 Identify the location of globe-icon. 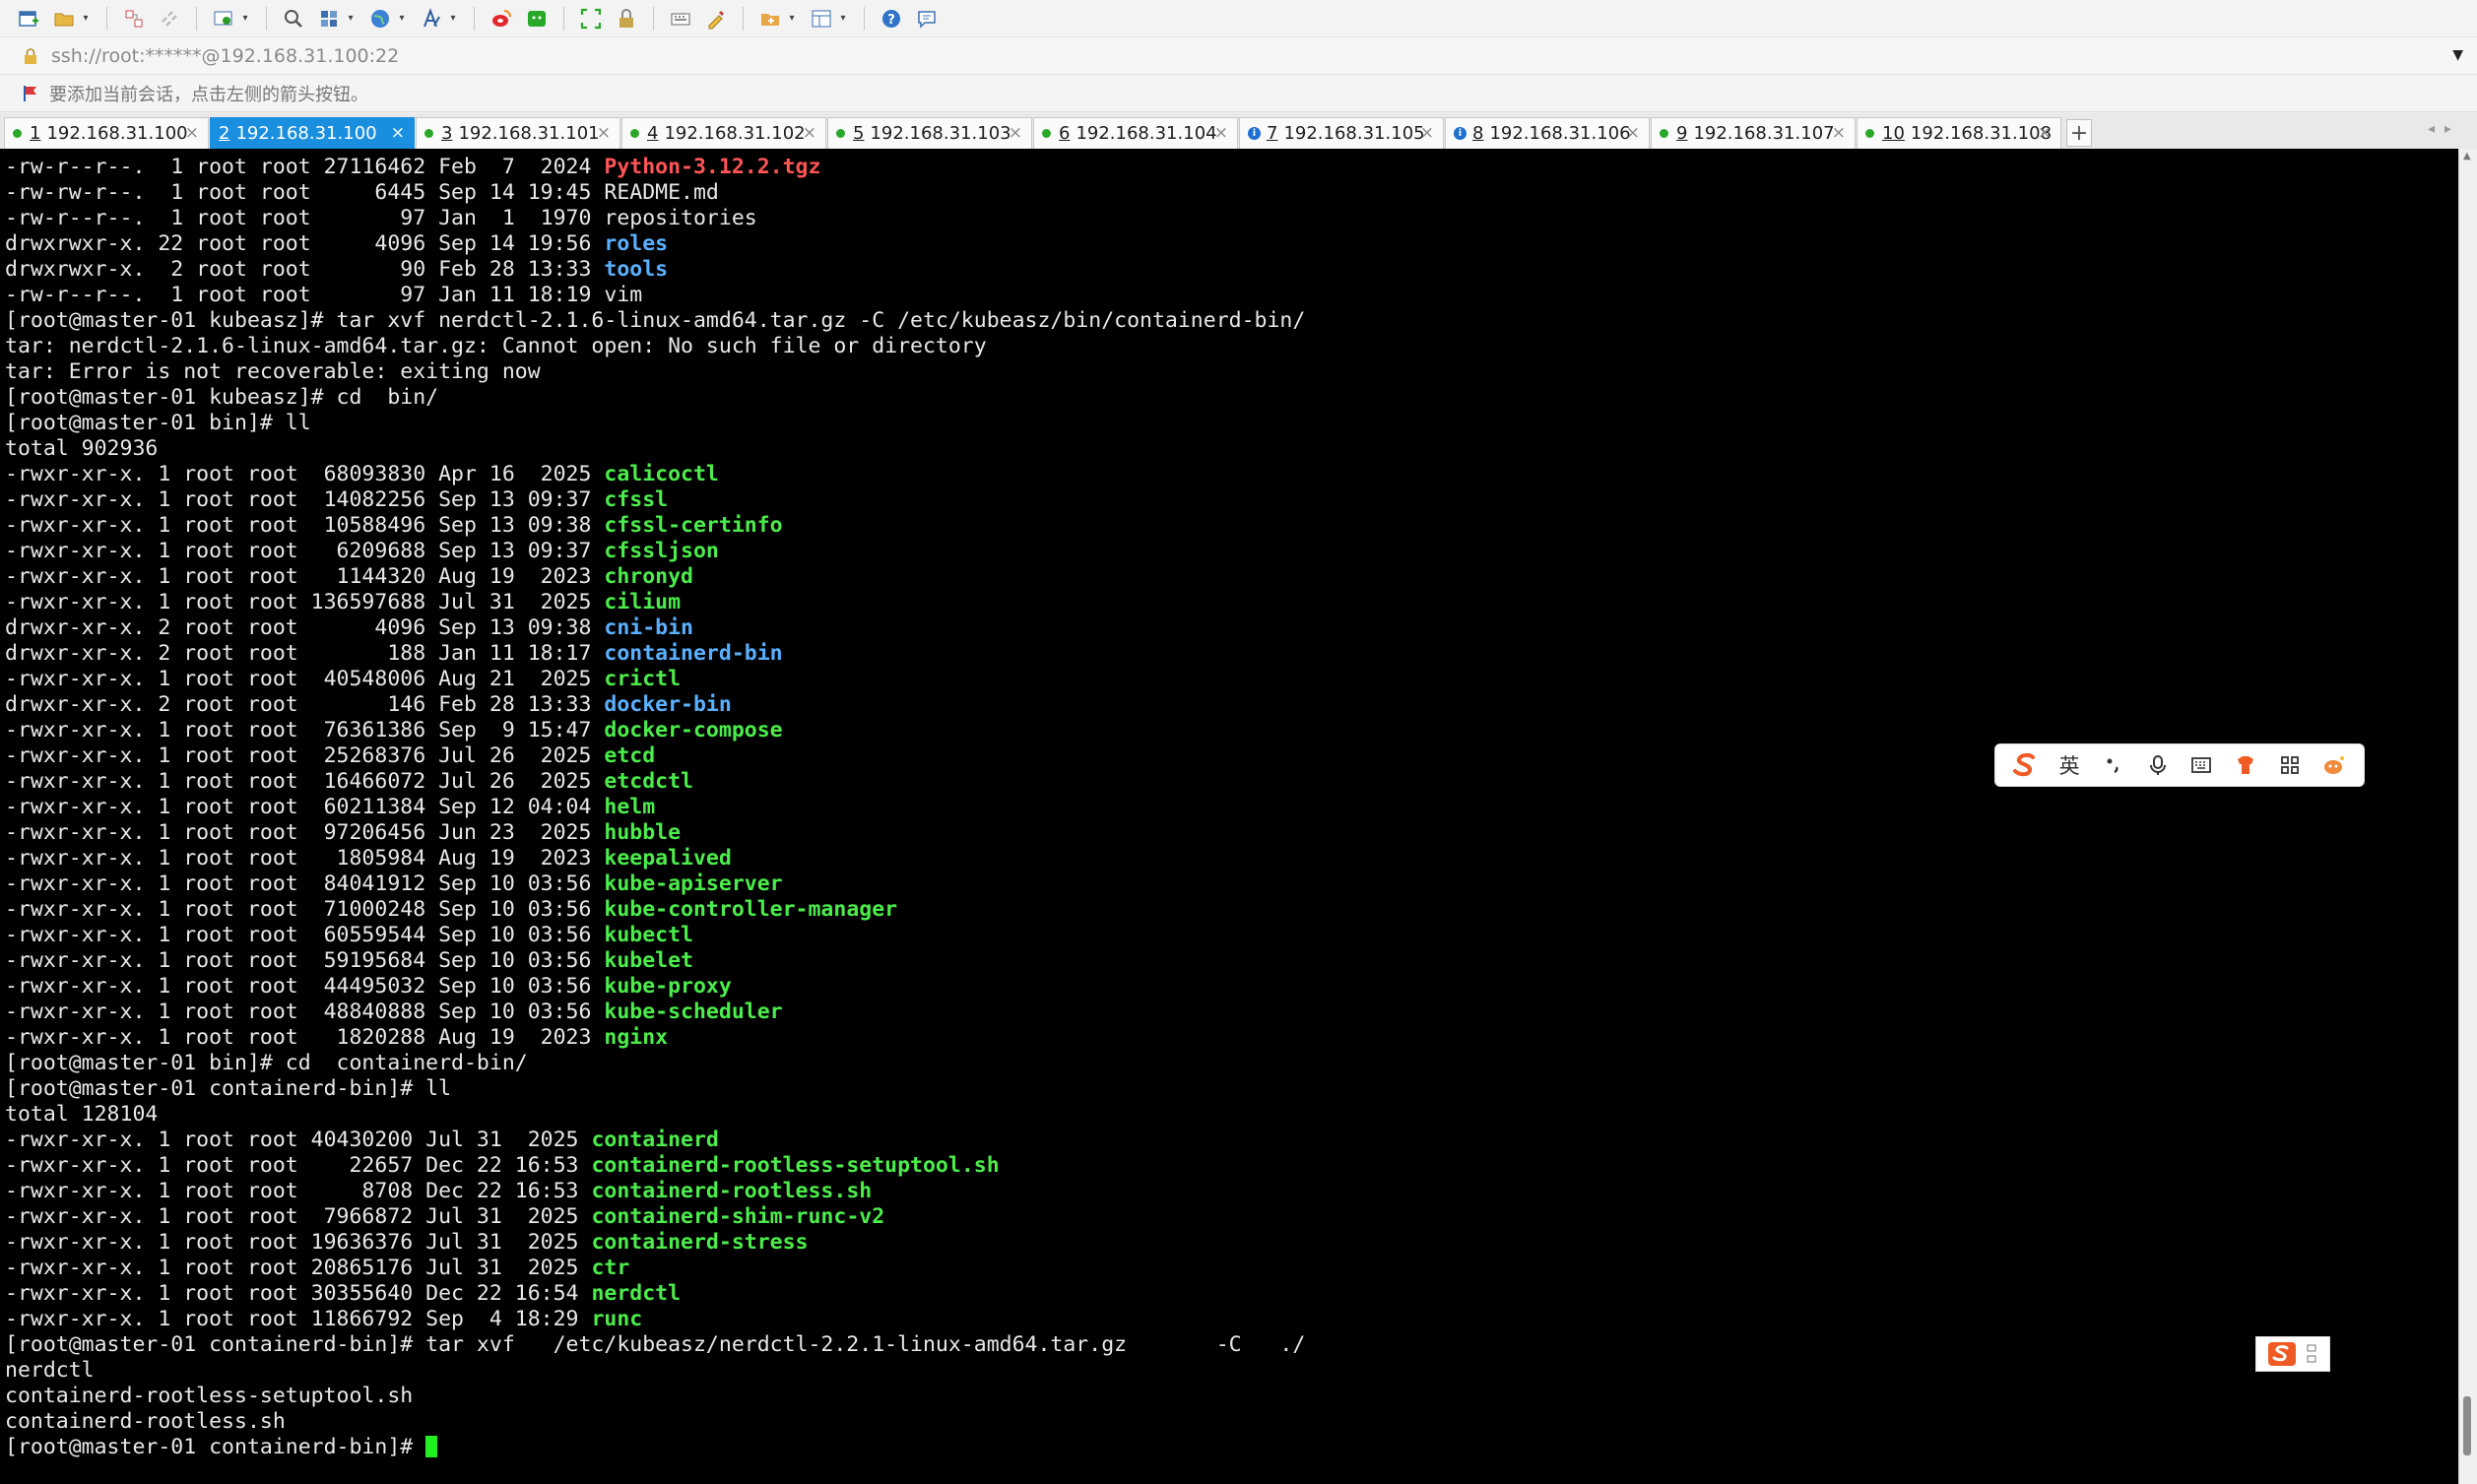
(380, 18).